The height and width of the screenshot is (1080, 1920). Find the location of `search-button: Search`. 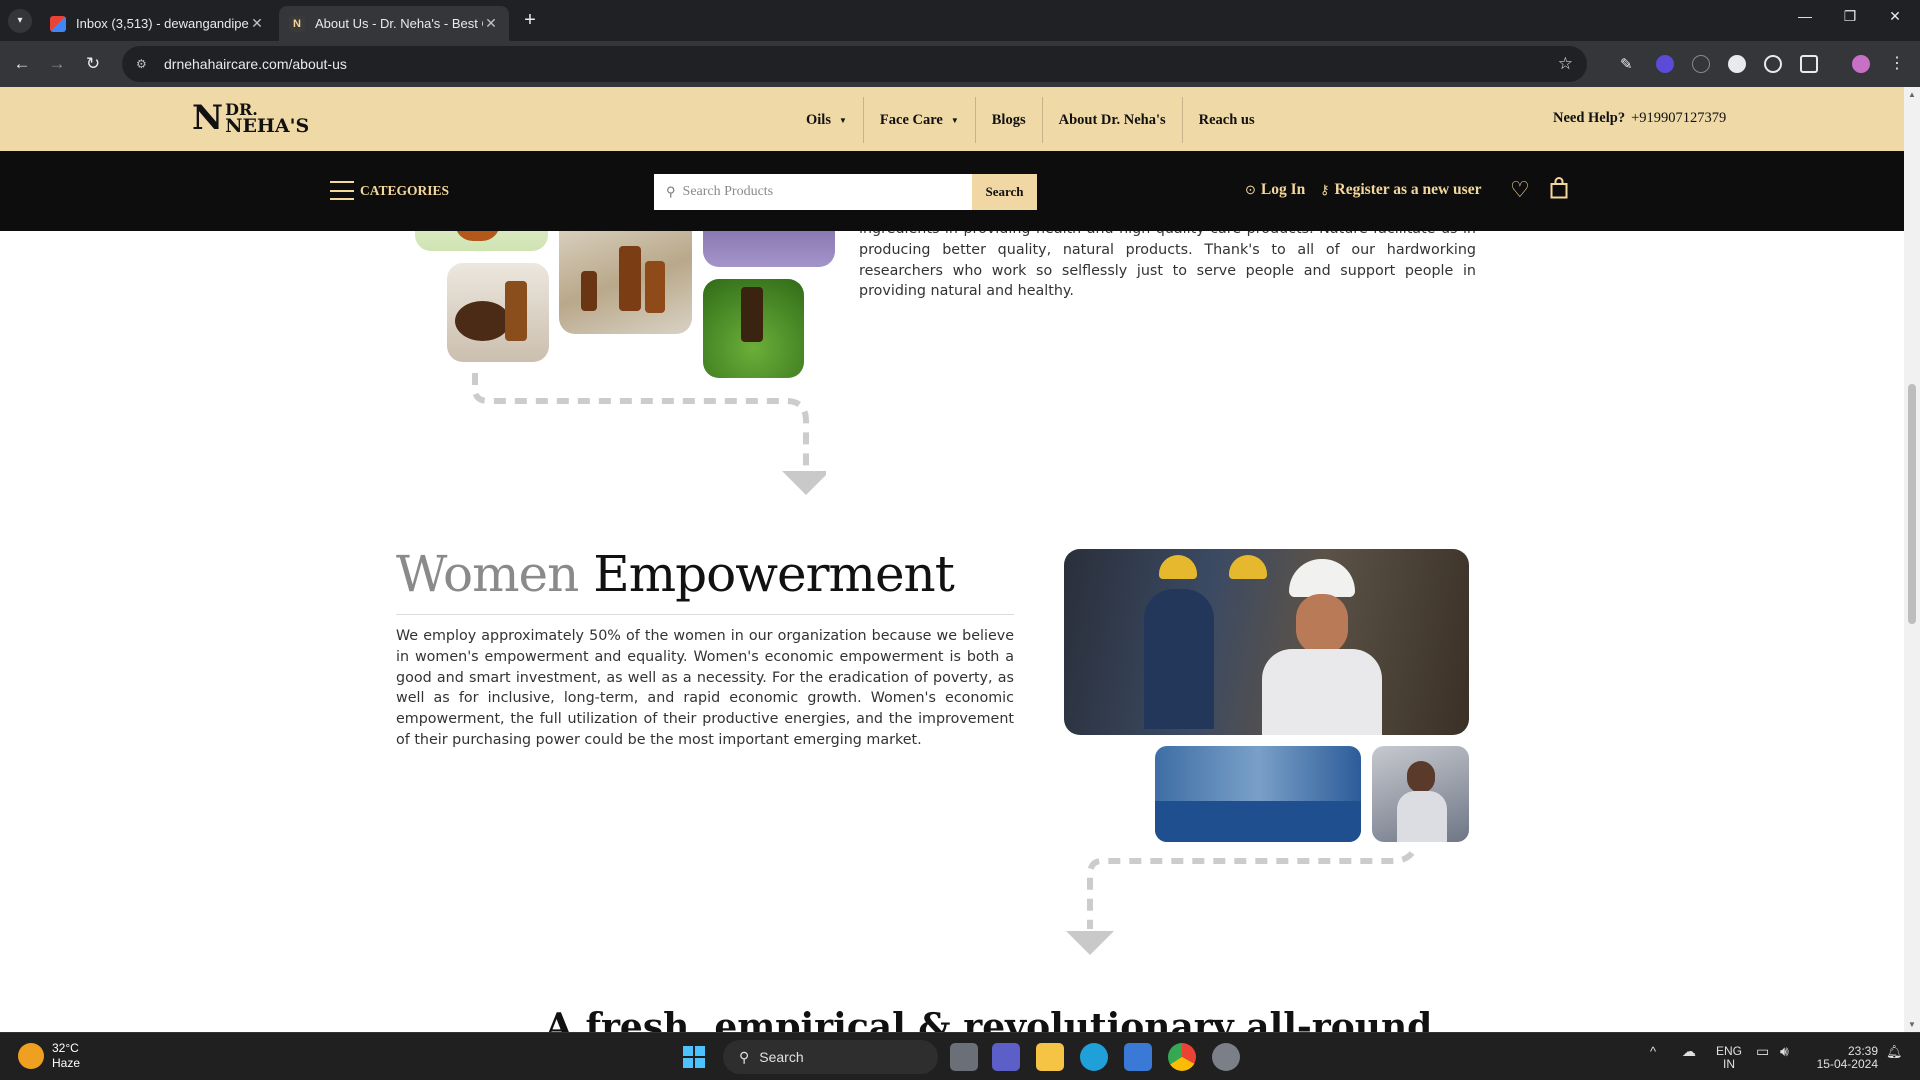

search-button: Search is located at coordinates (1004, 192).